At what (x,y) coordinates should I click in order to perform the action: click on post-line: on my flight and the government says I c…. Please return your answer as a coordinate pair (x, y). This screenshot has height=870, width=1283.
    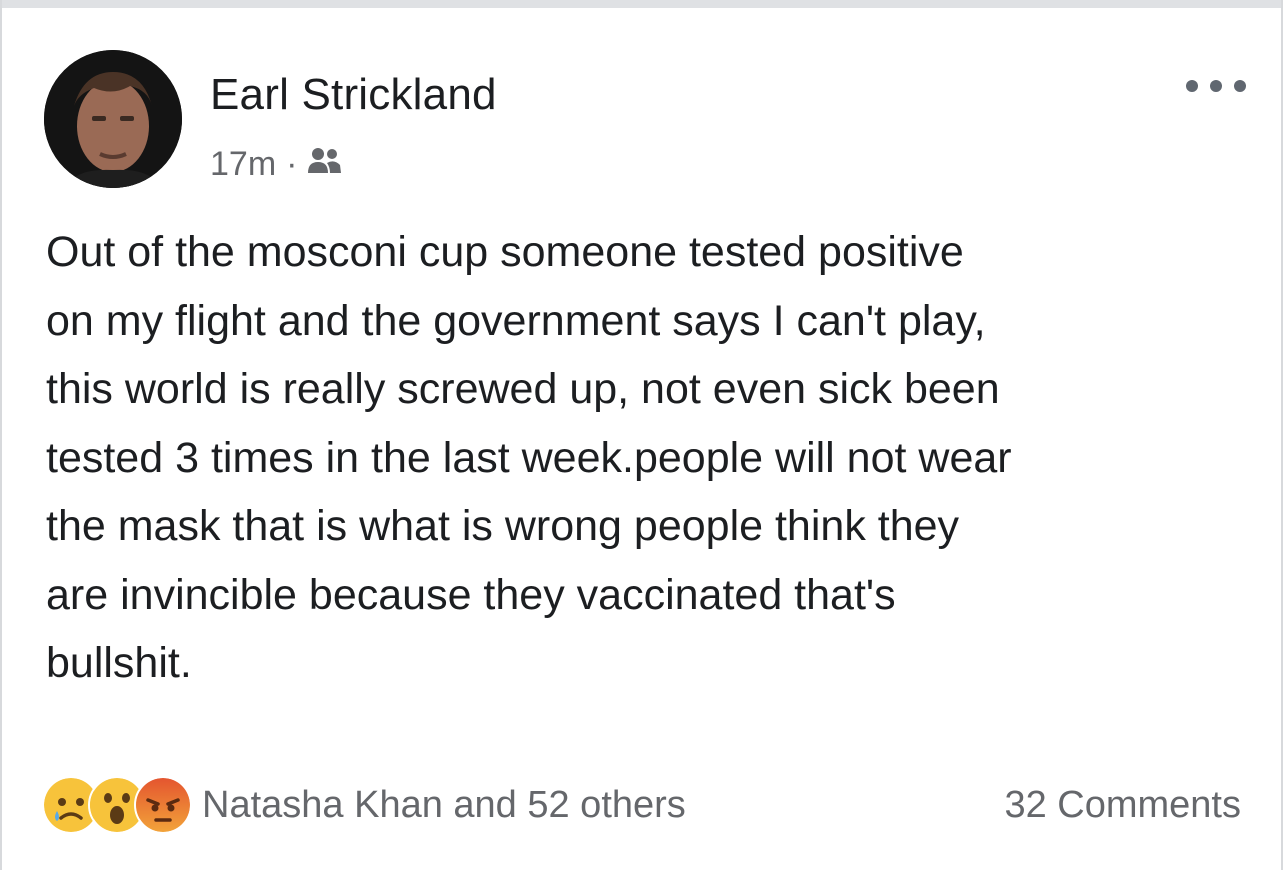
    Looking at the image, I should click on (516, 320).